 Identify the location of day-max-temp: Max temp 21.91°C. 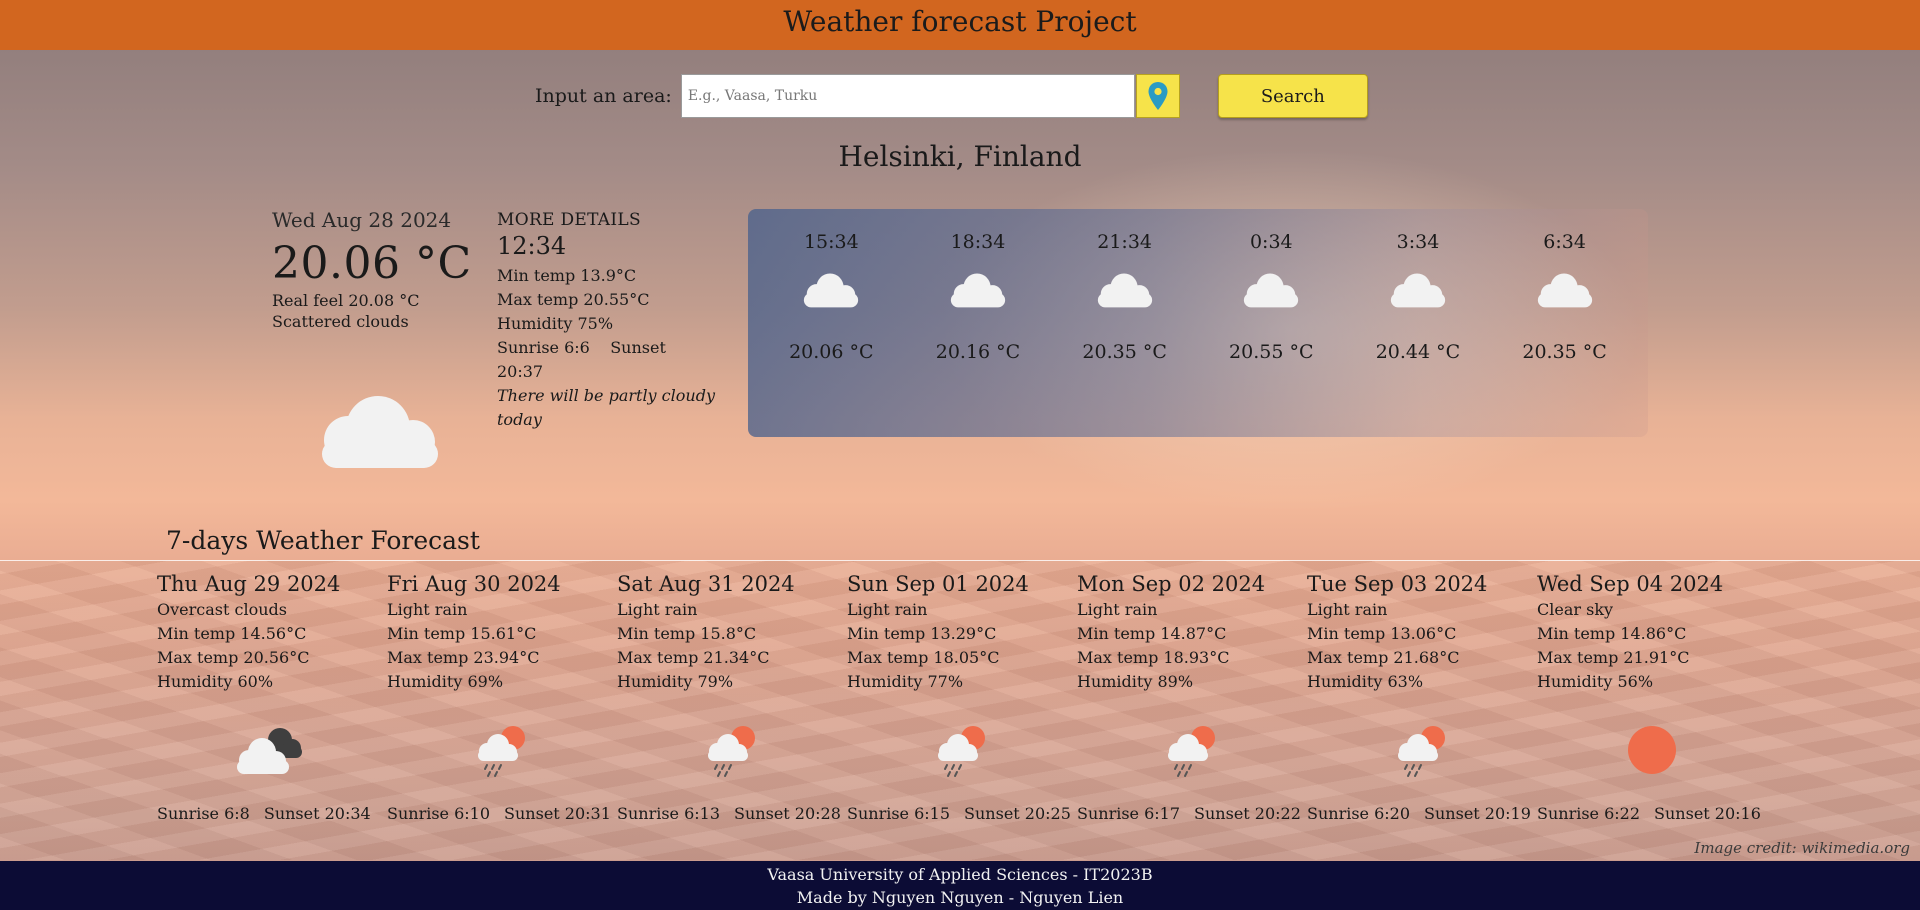
(1613, 657).